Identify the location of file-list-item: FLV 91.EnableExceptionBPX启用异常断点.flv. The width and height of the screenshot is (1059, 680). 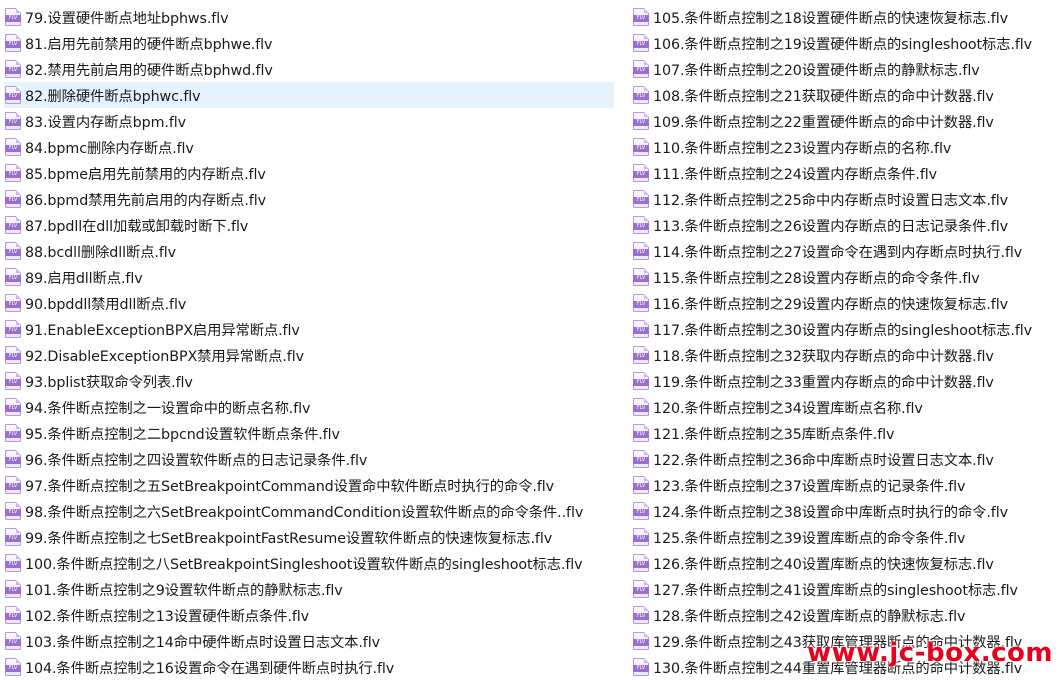
(309, 329).